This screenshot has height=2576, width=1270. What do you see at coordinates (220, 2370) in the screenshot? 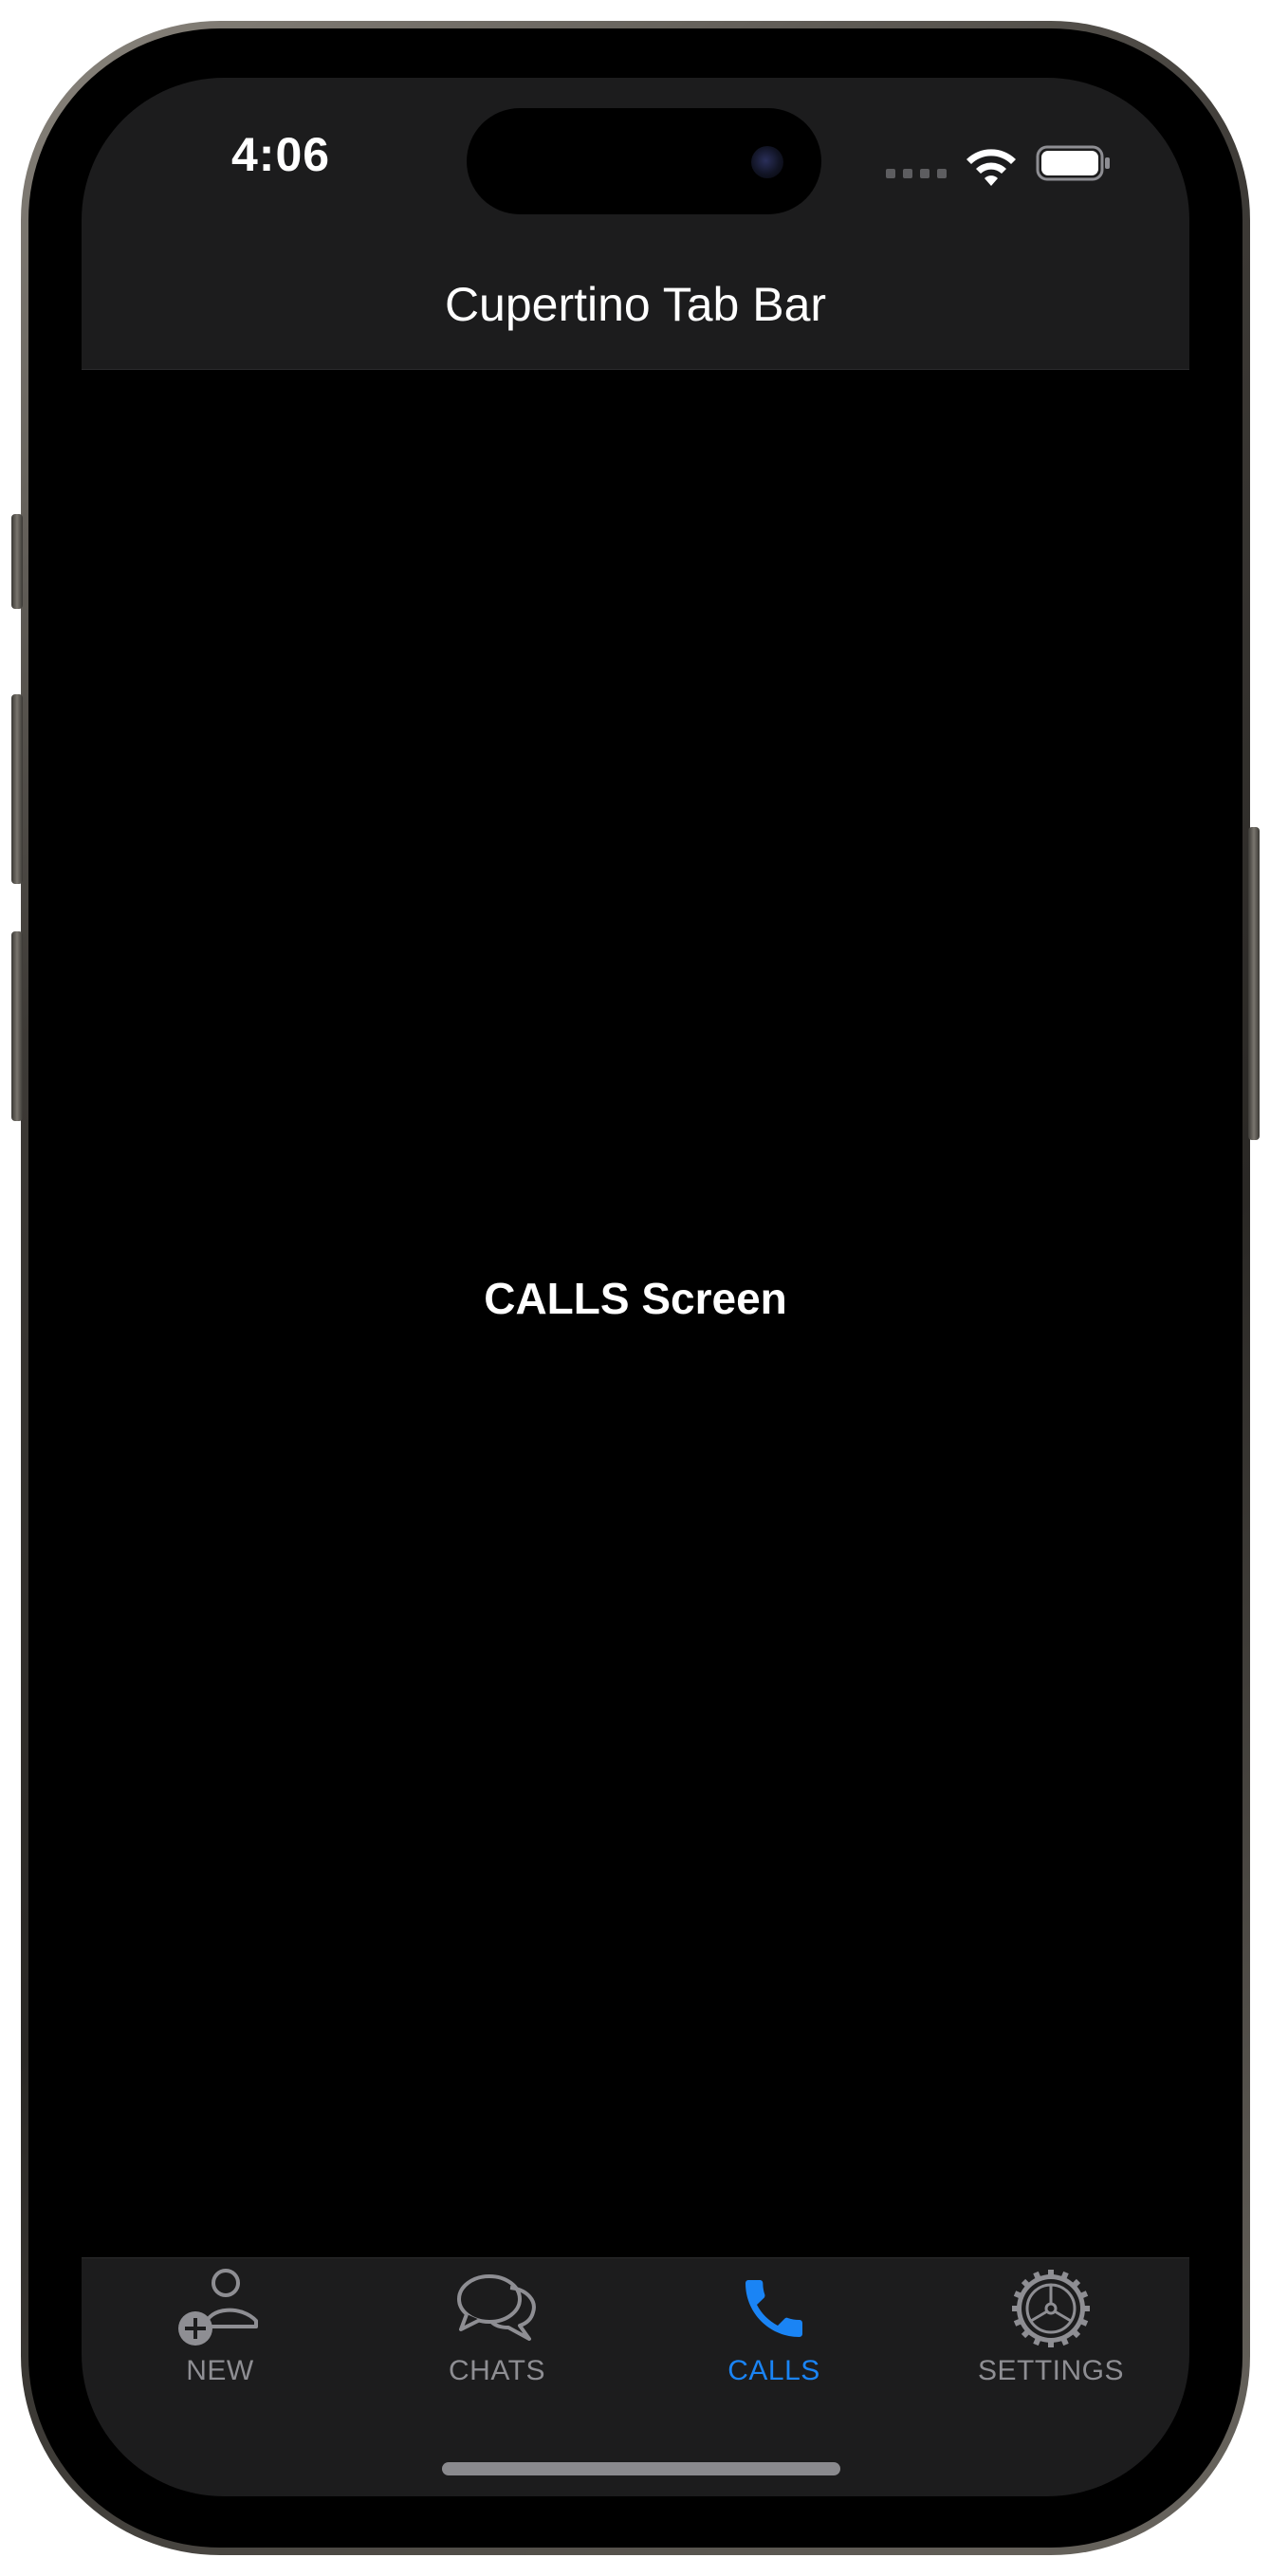
I see `tab-new-label: NEW` at bounding box center [220, 2370].